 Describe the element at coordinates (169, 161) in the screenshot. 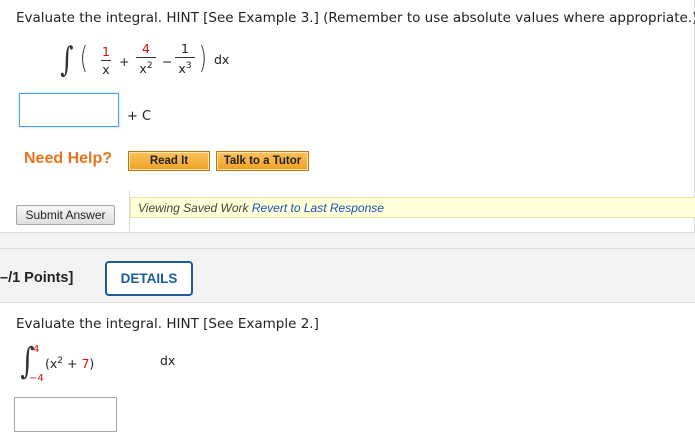

I see `read-it-button: Read It` at that location.